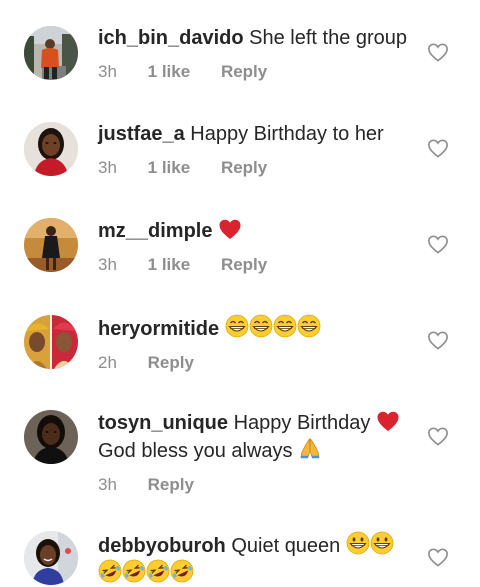  I want to click on avatar-photo-woman-dark, so click(51, 437).